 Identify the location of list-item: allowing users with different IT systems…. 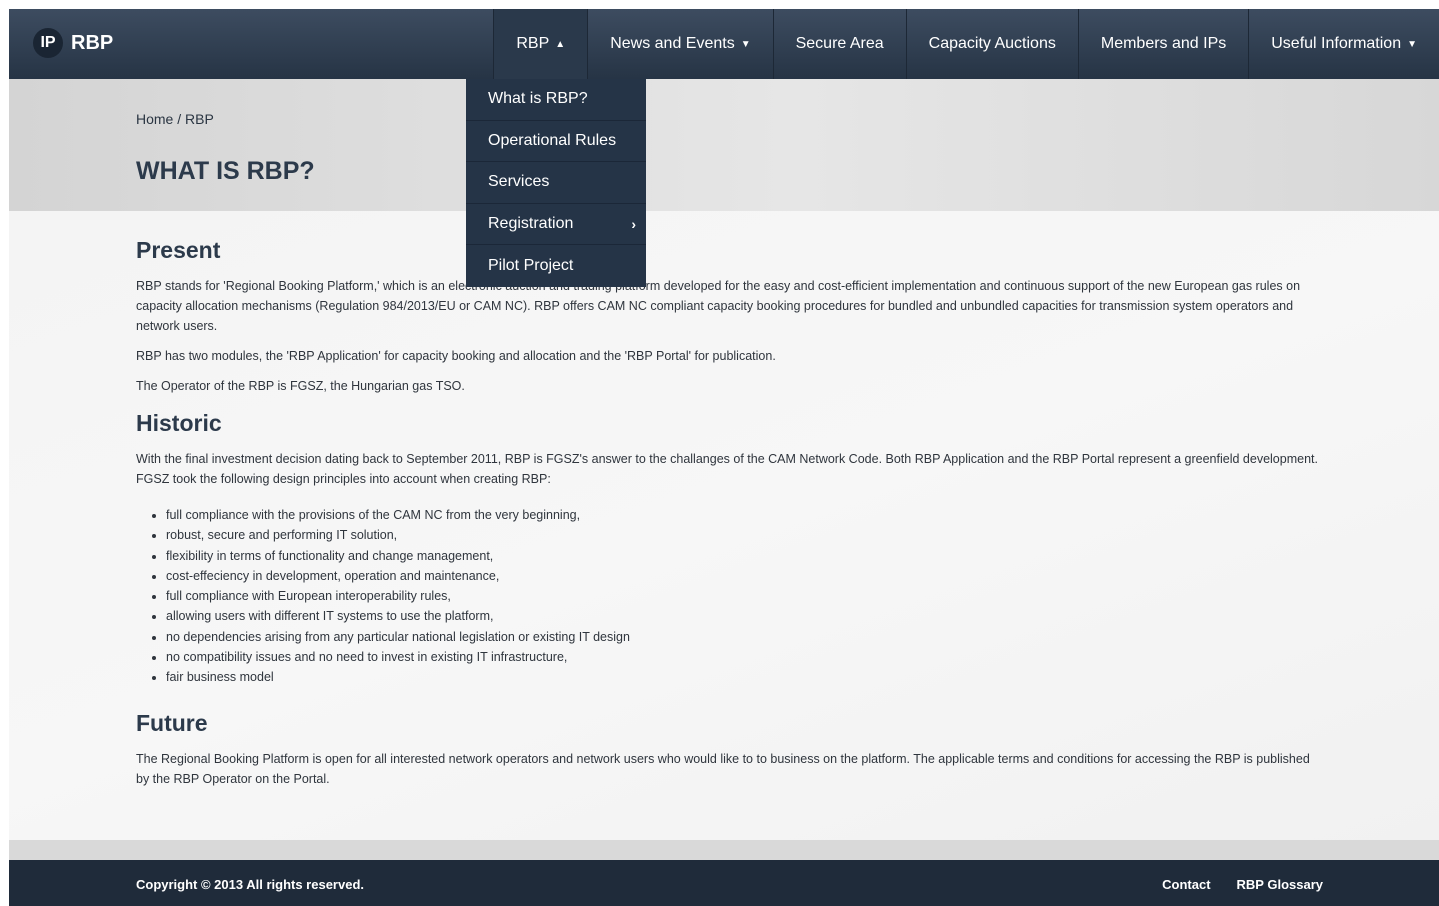
(746, 616).